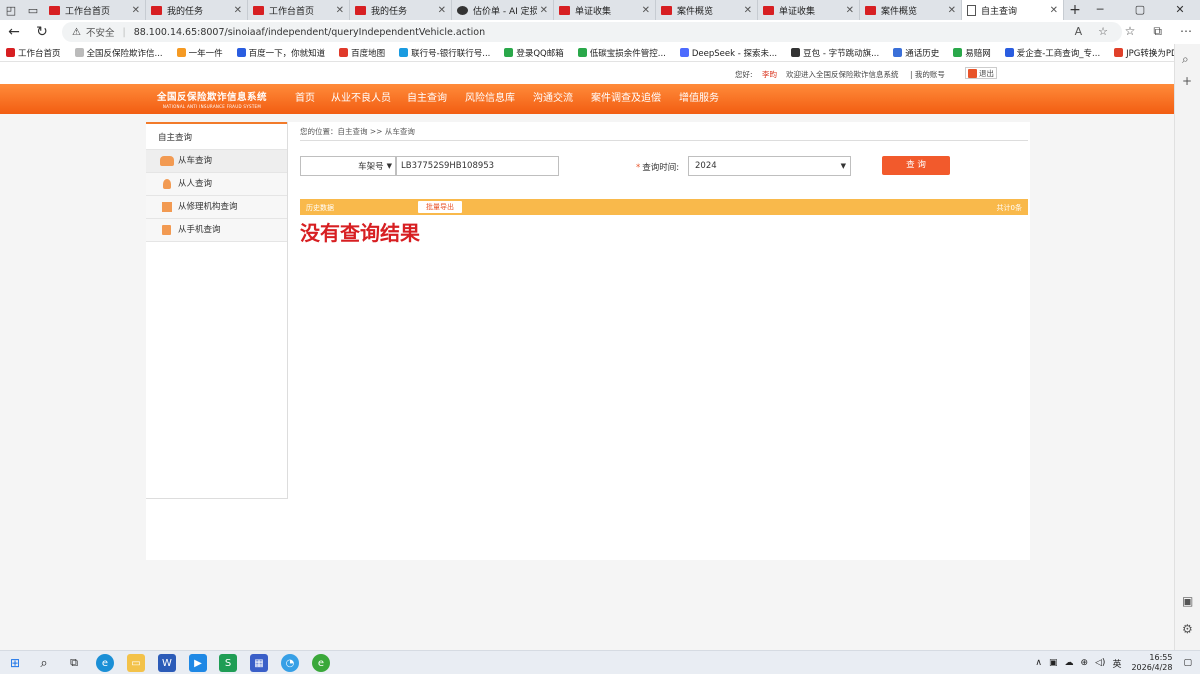 The height and width of the screenshot is (674, 1200). What do you see at coordinates (1186, 31) in the screenshot?
I see `more-menu-icon: ⋯` at bounding box center [1186, 31].